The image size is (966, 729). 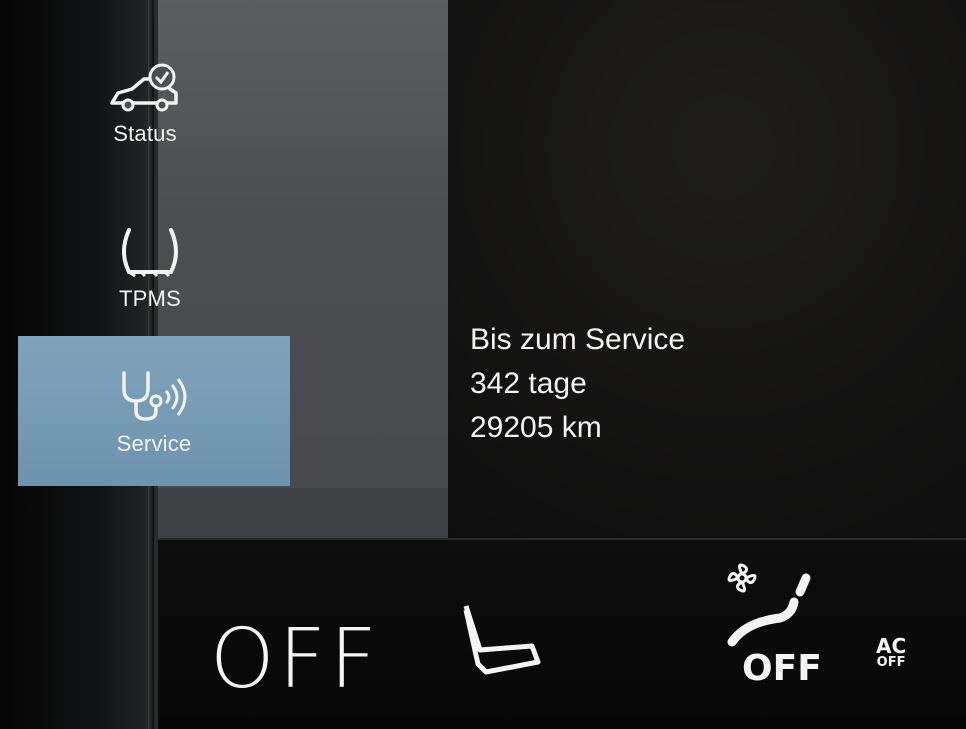 What do you see at coordinates (536, 427) in the screenshot?
I see `service-distance-remaining: 29205 km` at bounding box center [536, 427].